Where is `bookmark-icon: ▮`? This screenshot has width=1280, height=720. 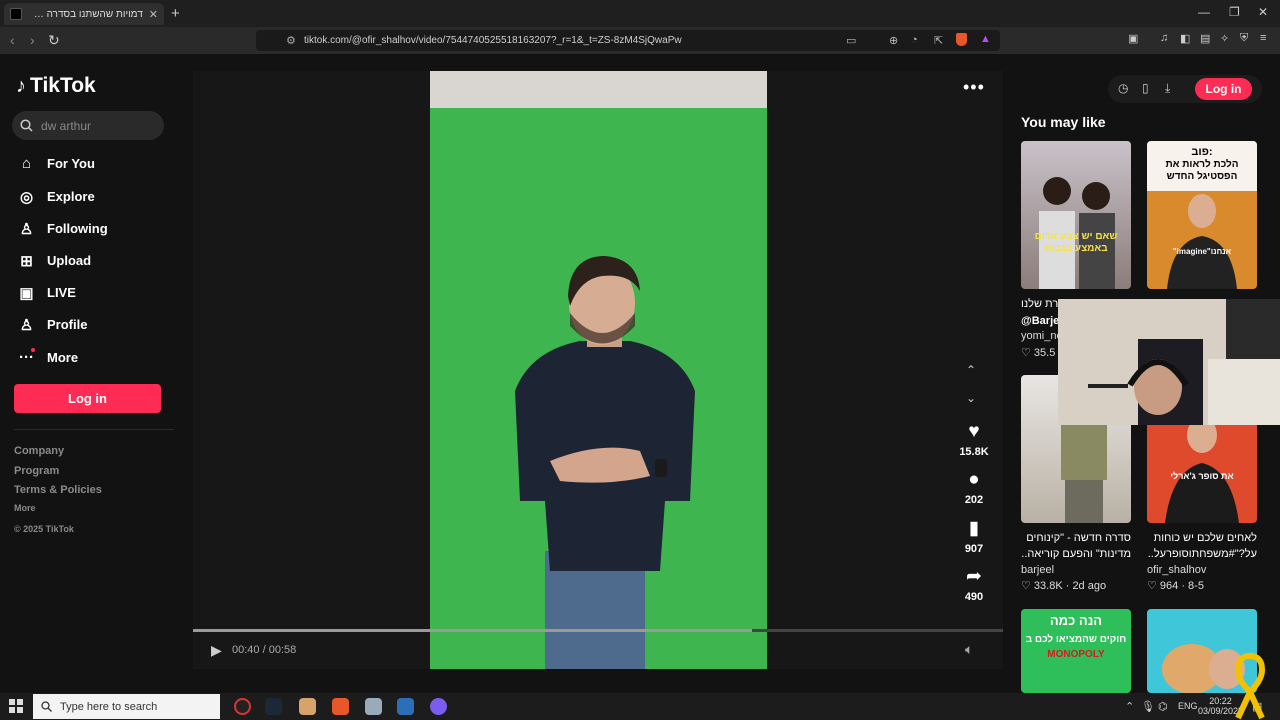 bookmark-icon: ▮ is located at coordinates (974, 528).